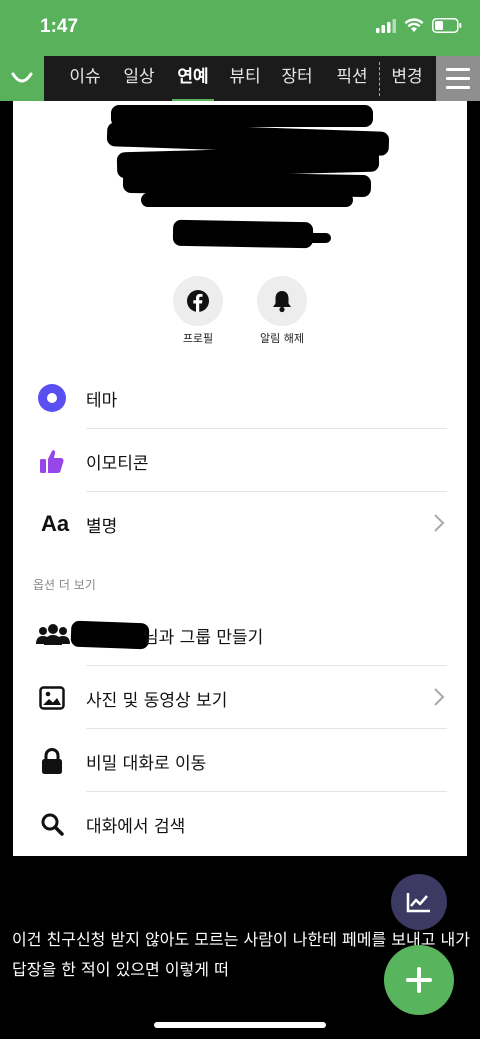  What do you see at coordinates (139, 78) in the screenshot?
I see `tab-daily: 일상` at bounding box center [139, 78].